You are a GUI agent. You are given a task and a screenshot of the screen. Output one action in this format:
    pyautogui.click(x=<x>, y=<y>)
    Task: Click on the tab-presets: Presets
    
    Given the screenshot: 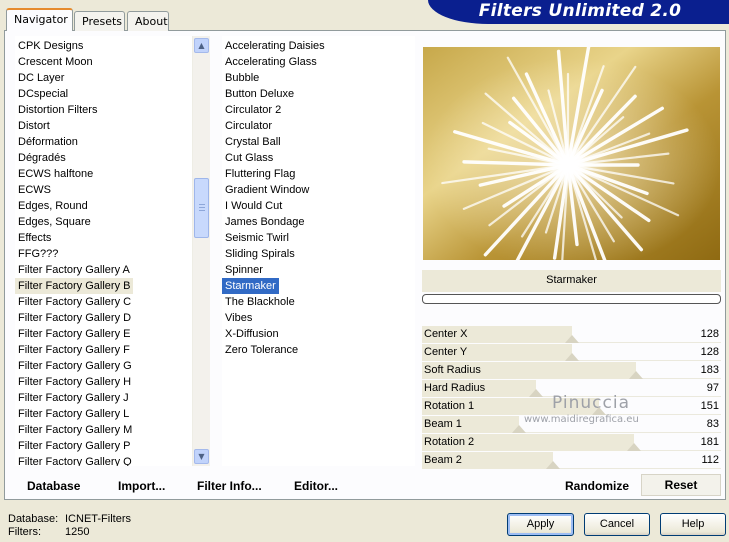 What is the action you would take?
    pyautogui.click(x=99, y=21)
    